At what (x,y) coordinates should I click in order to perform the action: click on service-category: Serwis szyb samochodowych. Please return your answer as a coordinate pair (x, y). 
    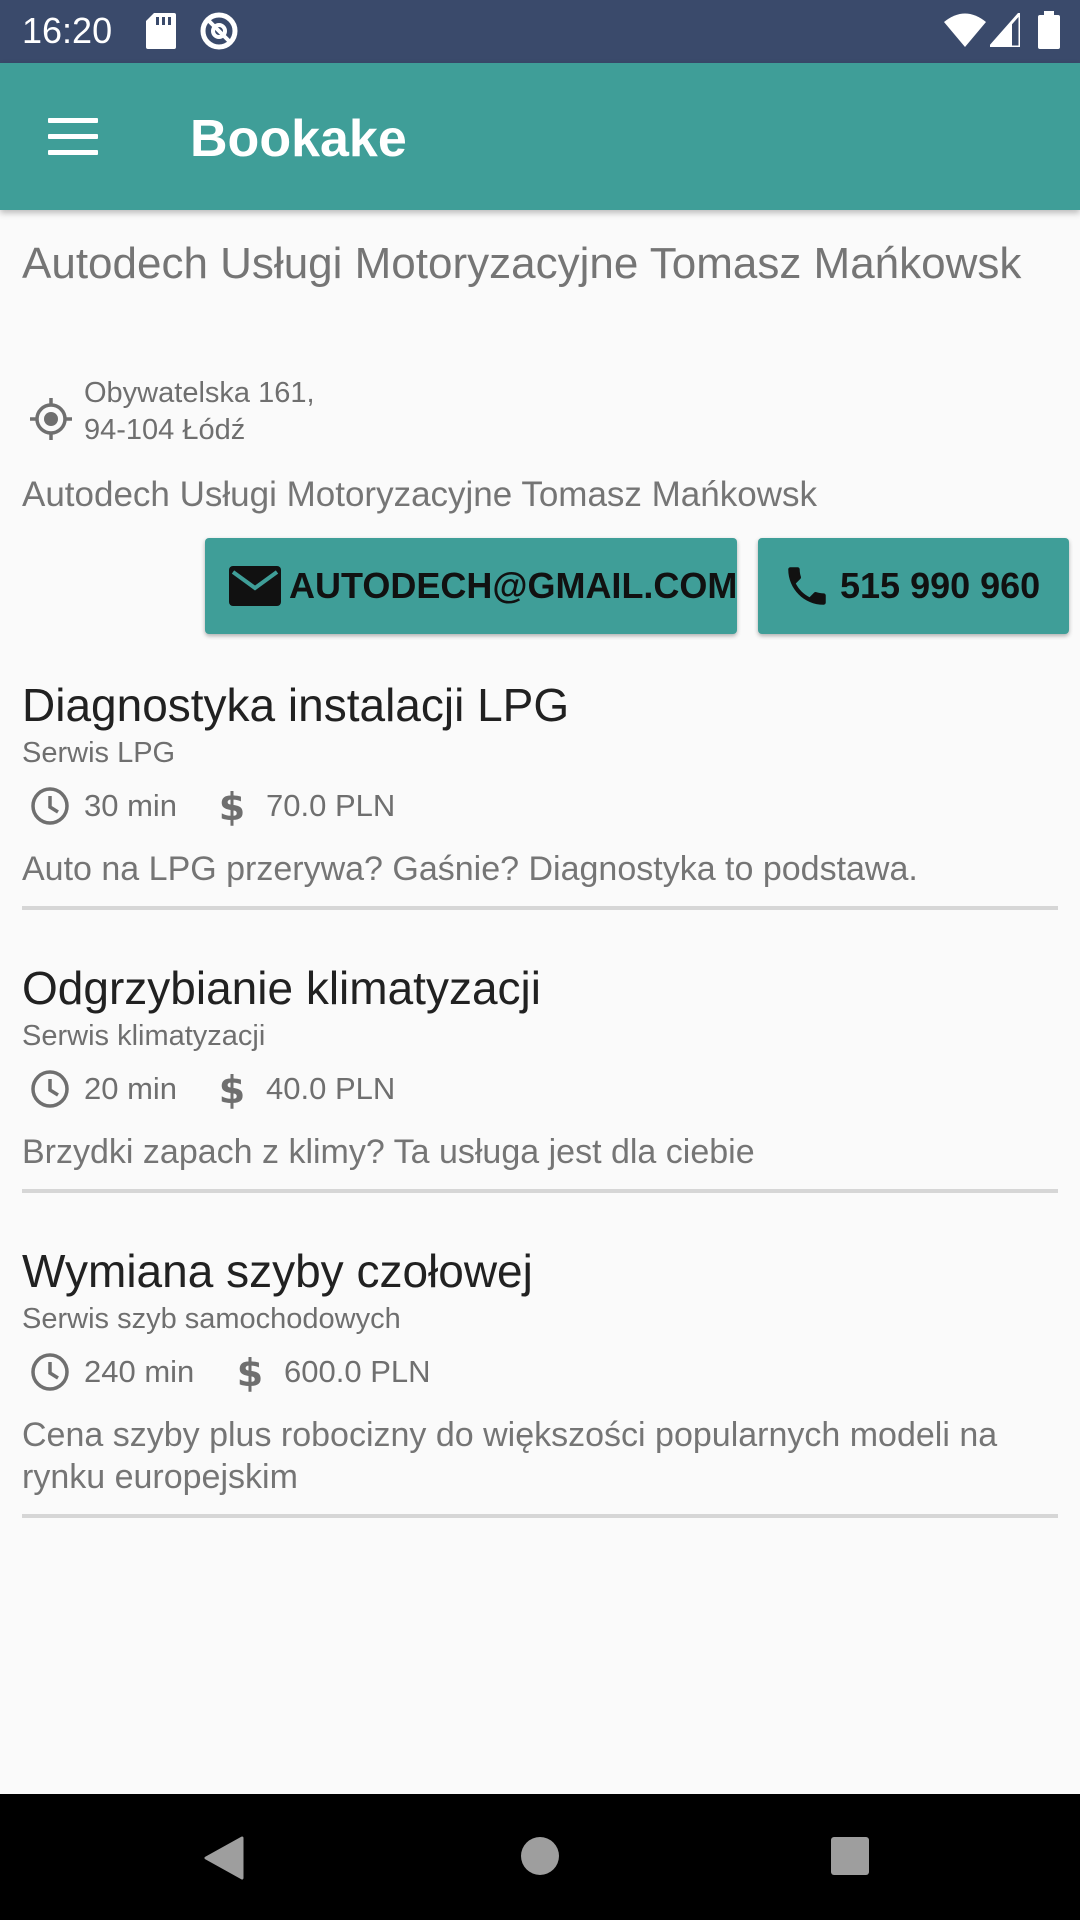
    Looking at the image, I should click on (211, 1319).